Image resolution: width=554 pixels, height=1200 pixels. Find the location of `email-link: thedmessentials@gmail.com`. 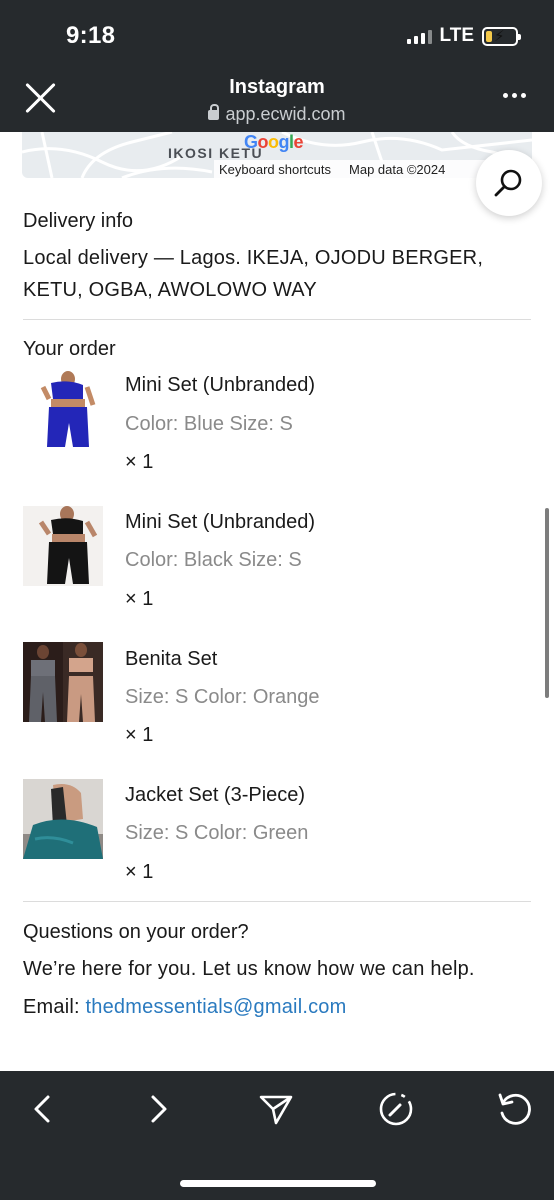

email-link: thedmessentials@gmail.com is located at coordinates (216, 1007).